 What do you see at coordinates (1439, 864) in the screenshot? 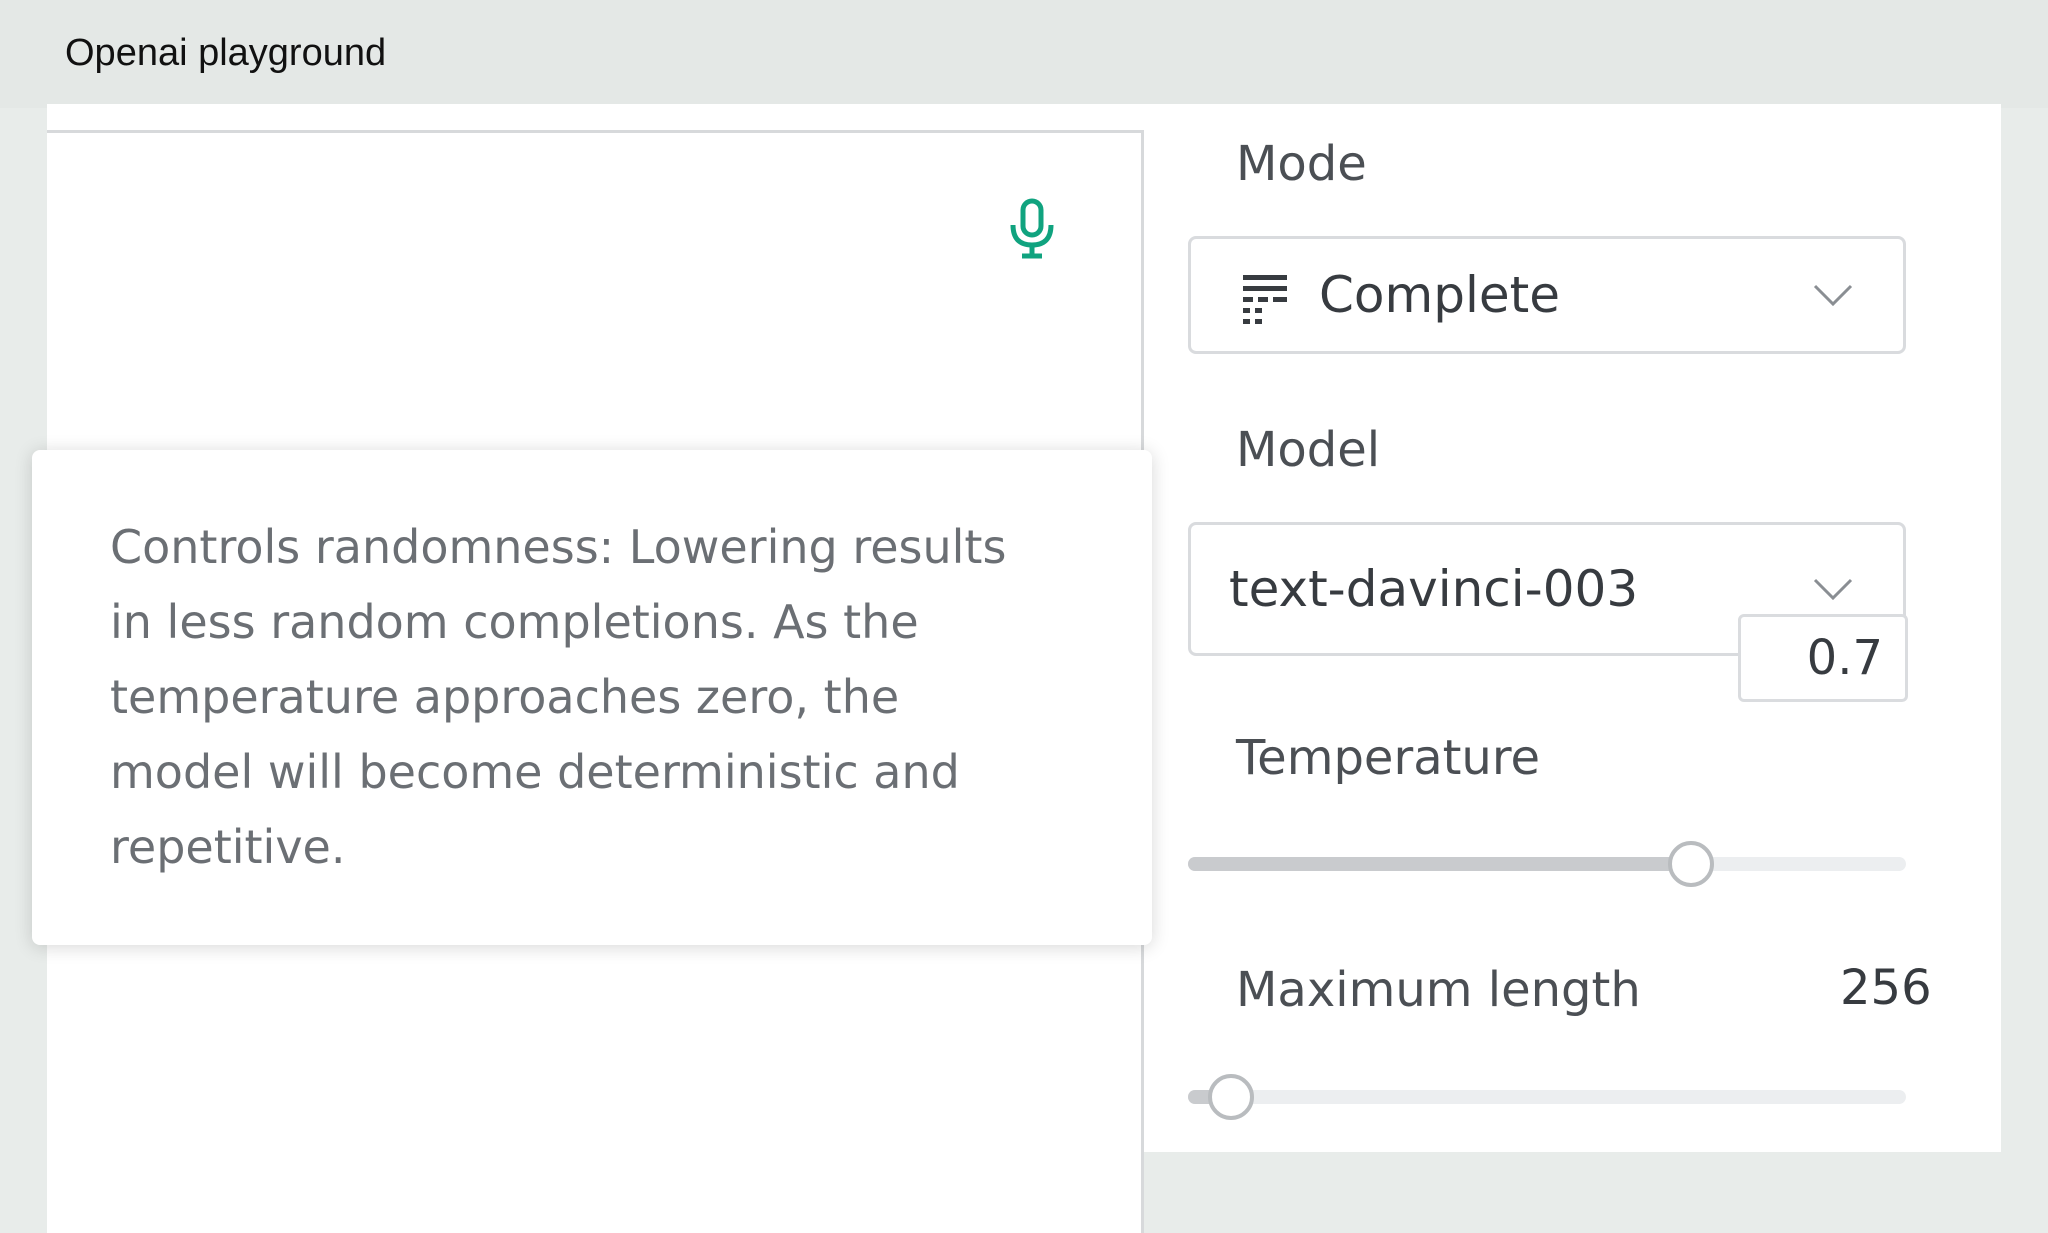
I see `temperature-slider-fill` at bounding box center [1439, 864].